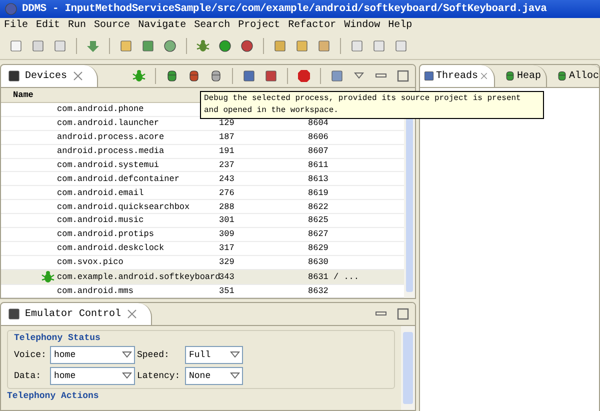 This screenshot has width=600, height=411. Describe the element at coordinates (138, 277) in the screenshot. I see `table-cell: com.example.android.softkeyboard` at that location.